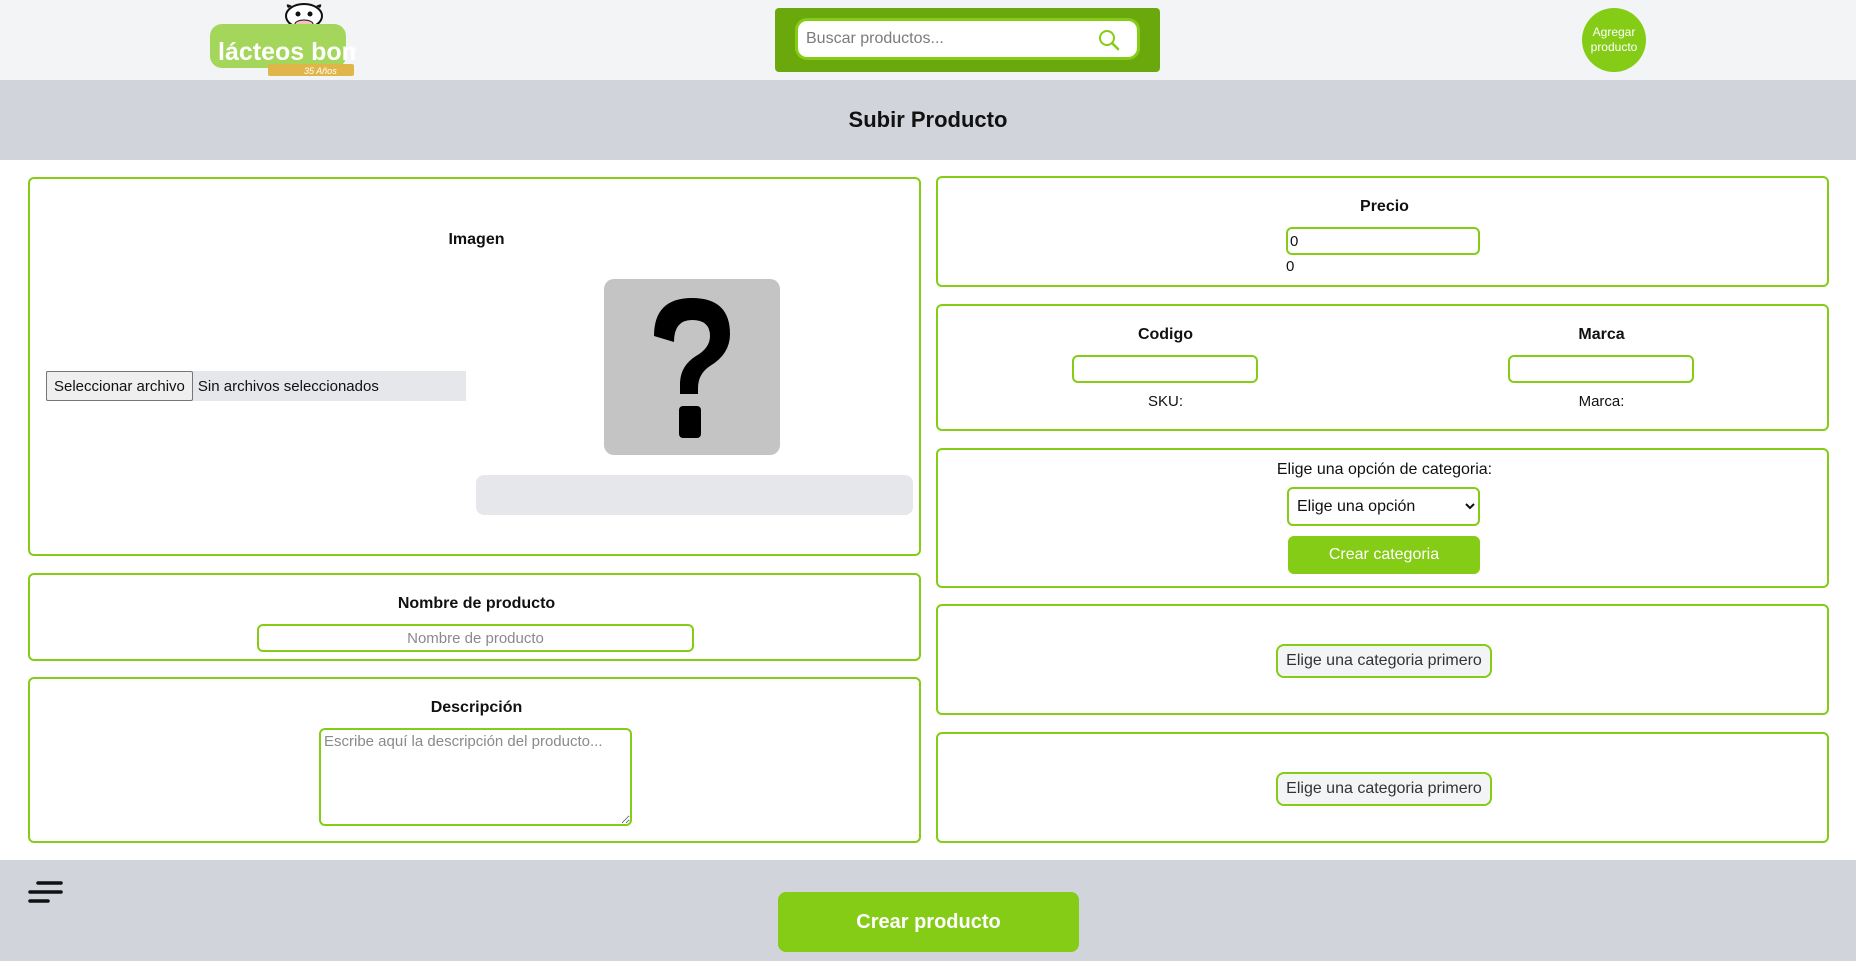 The width and height of the screenshot is (1856, 961). Describe the element at coordinates (1383, 241) in the screenshot. I see `price-input` at that location.